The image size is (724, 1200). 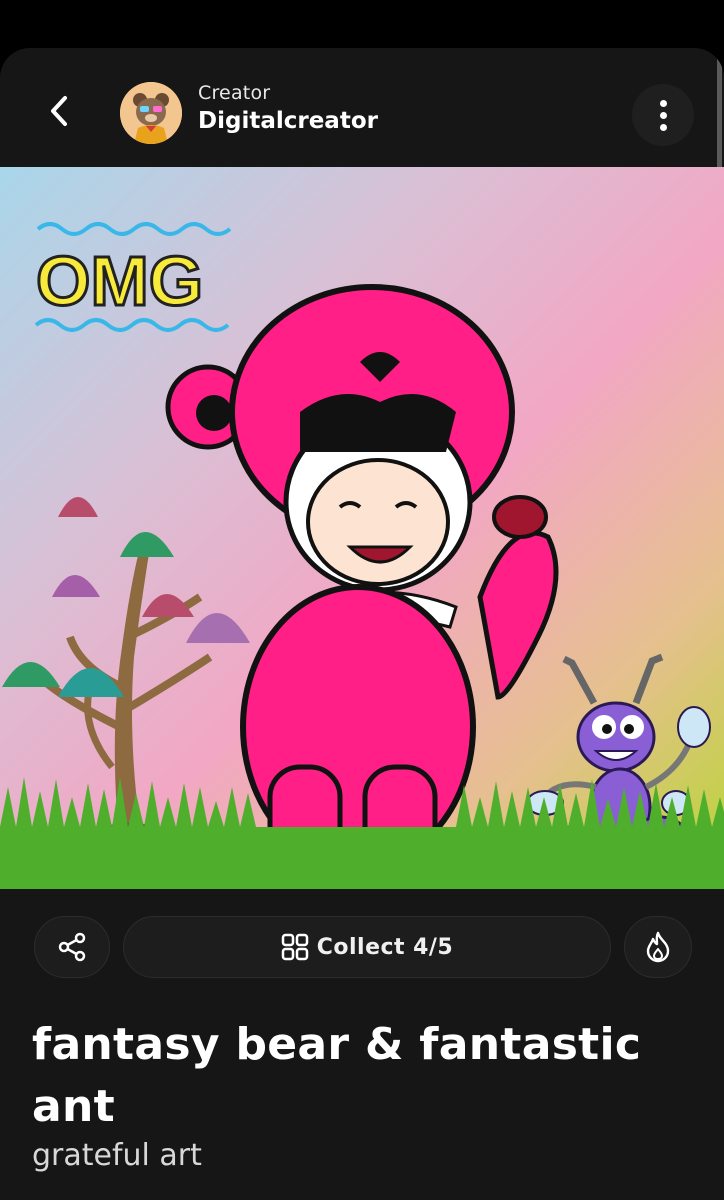 What do you see at coordinates (117, 1155) in the screenshot?
I see `post-subtitle: grateful art` at bounding box center [117, 1155].